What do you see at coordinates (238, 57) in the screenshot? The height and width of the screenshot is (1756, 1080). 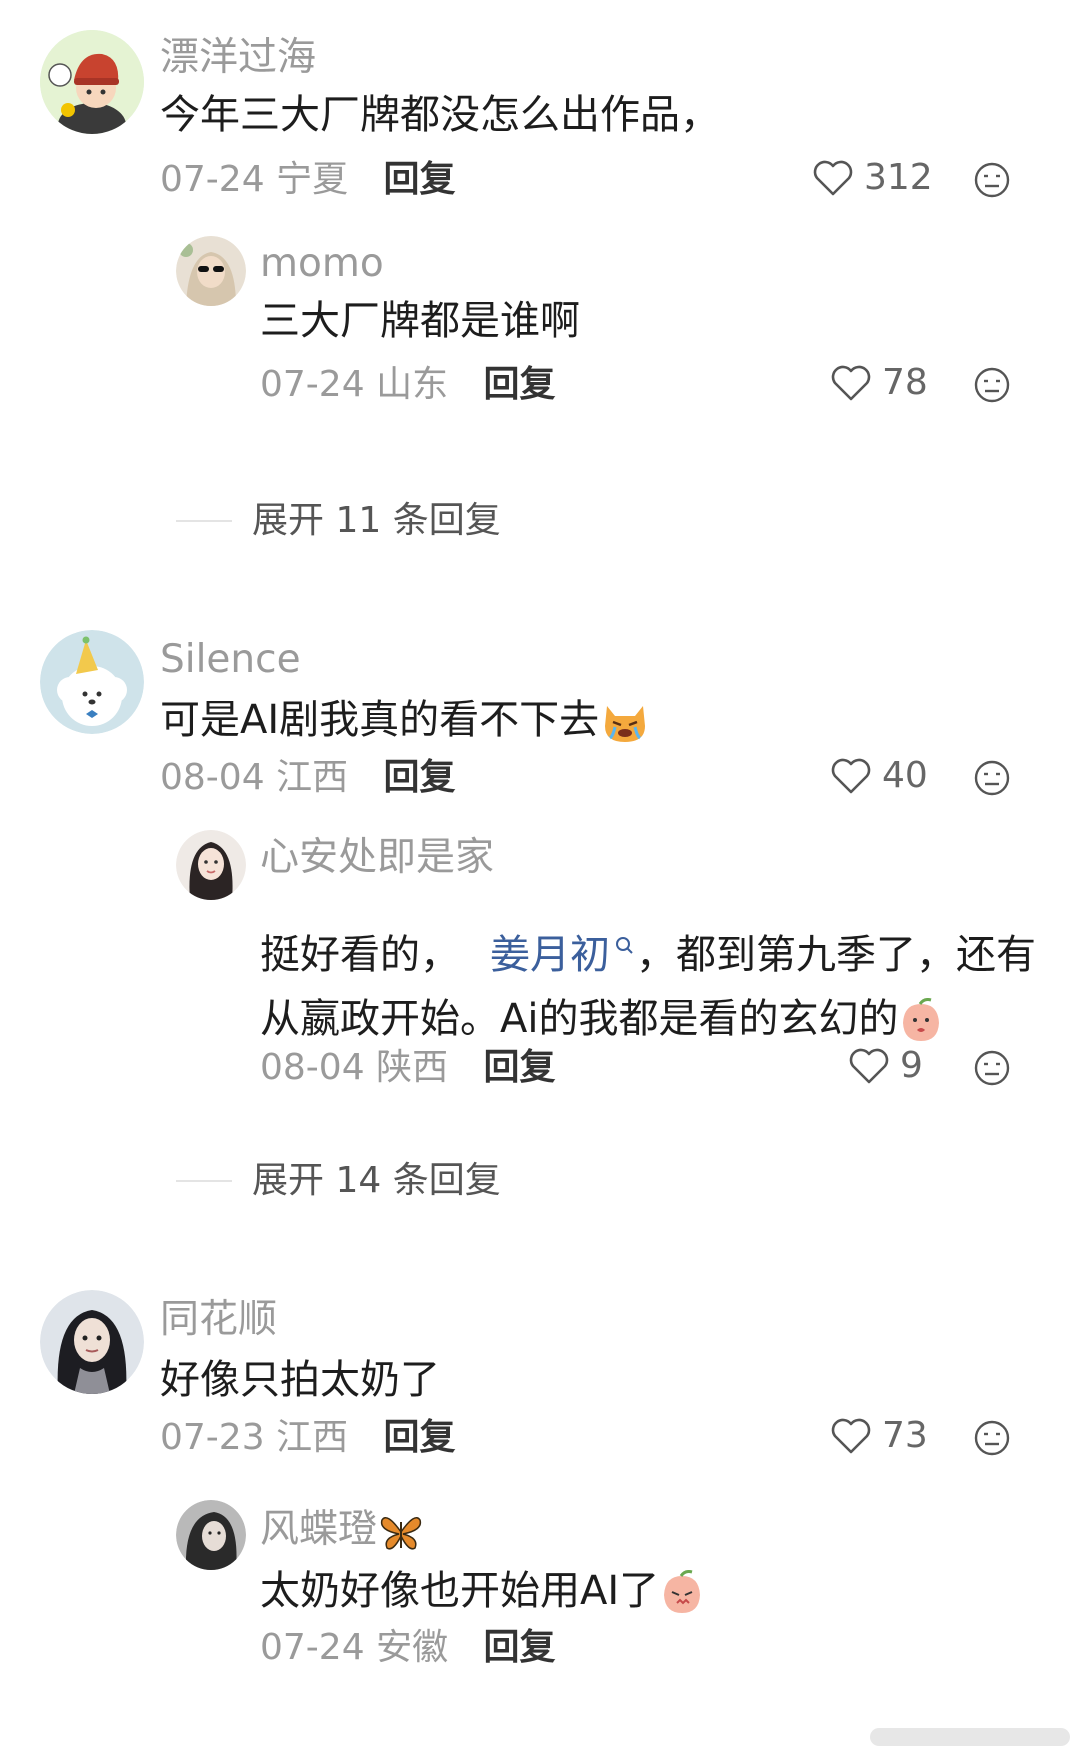 I see `comment-author: 漂洋过海` at bounding box center [238, 57].